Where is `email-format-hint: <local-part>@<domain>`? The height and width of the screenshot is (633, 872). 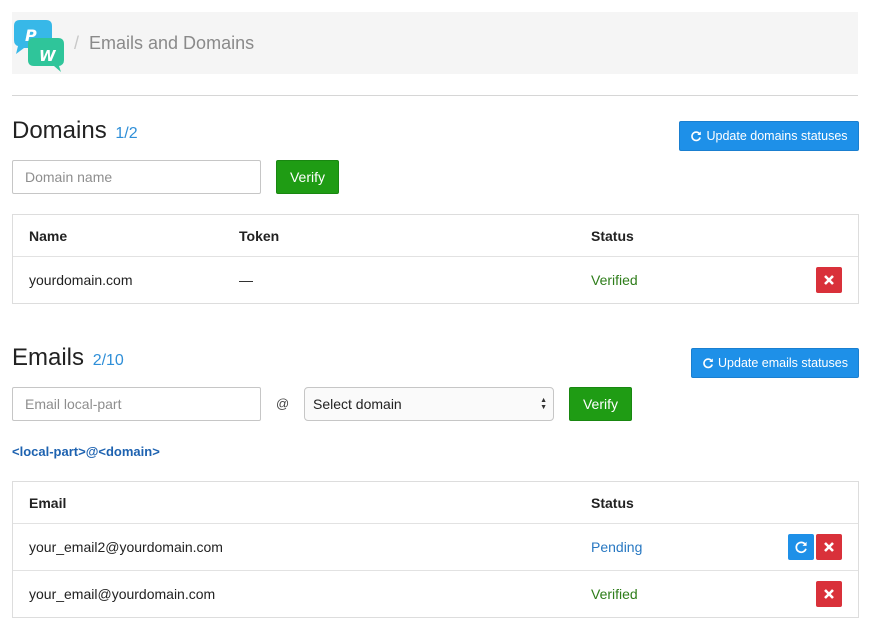 email-format-hint: <local-part>@<domain> is located at coordinates (86, 451).